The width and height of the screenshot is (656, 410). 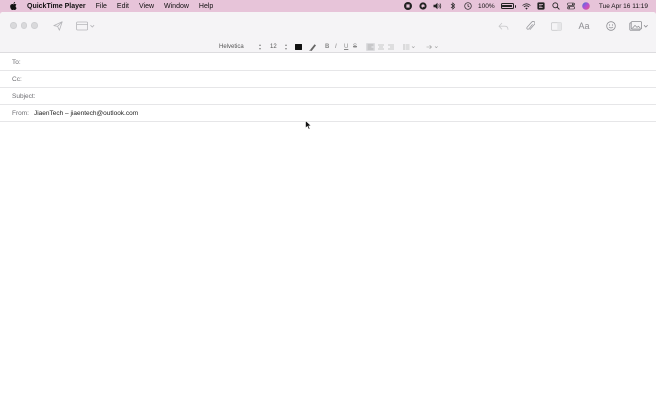 What do you see at coordinates (571, 6) in the screenshot?
I see `control-center-icon` at bounding box center [571, 6].